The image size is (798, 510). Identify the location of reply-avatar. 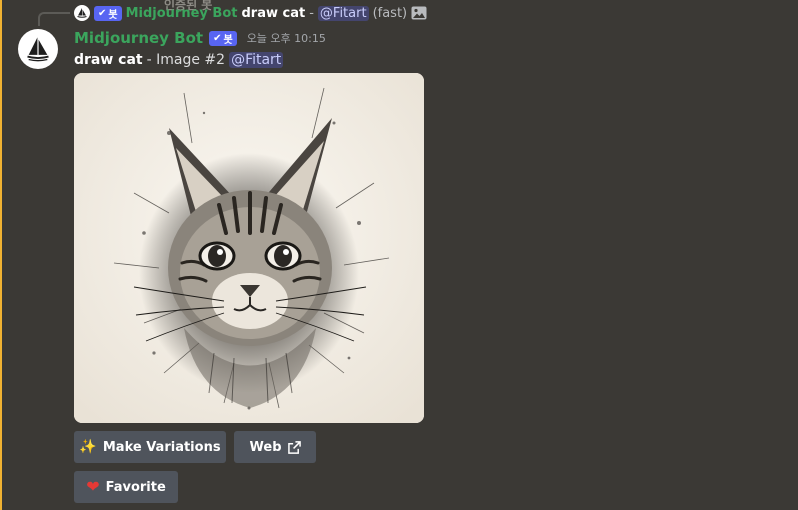
(82, 13).